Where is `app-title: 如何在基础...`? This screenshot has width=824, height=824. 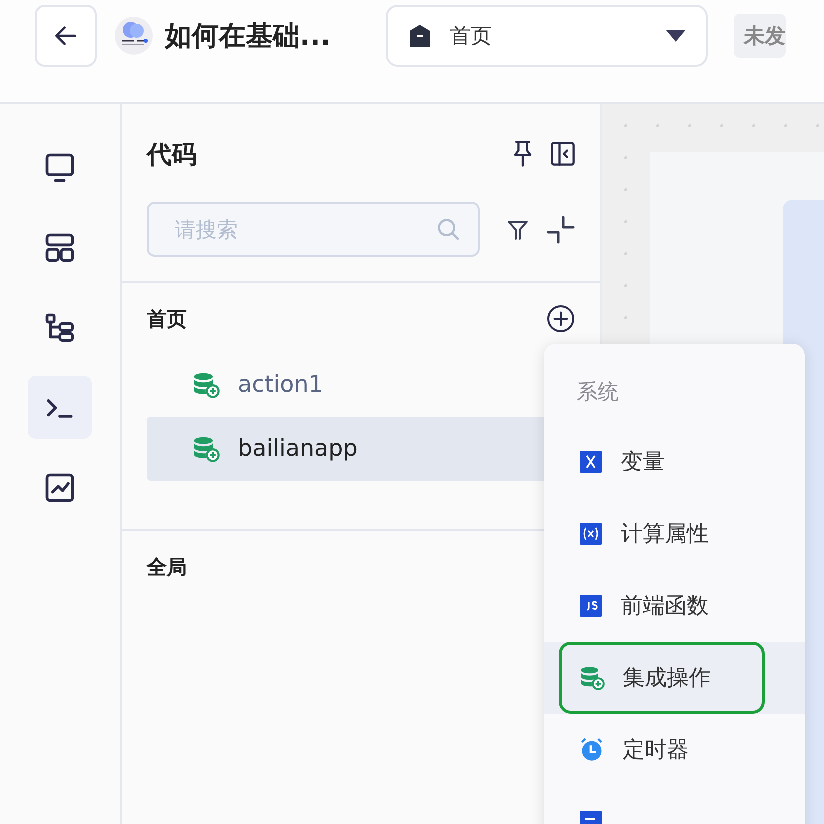
app-title: 如何在基础... is located at coordinates (248, 37).